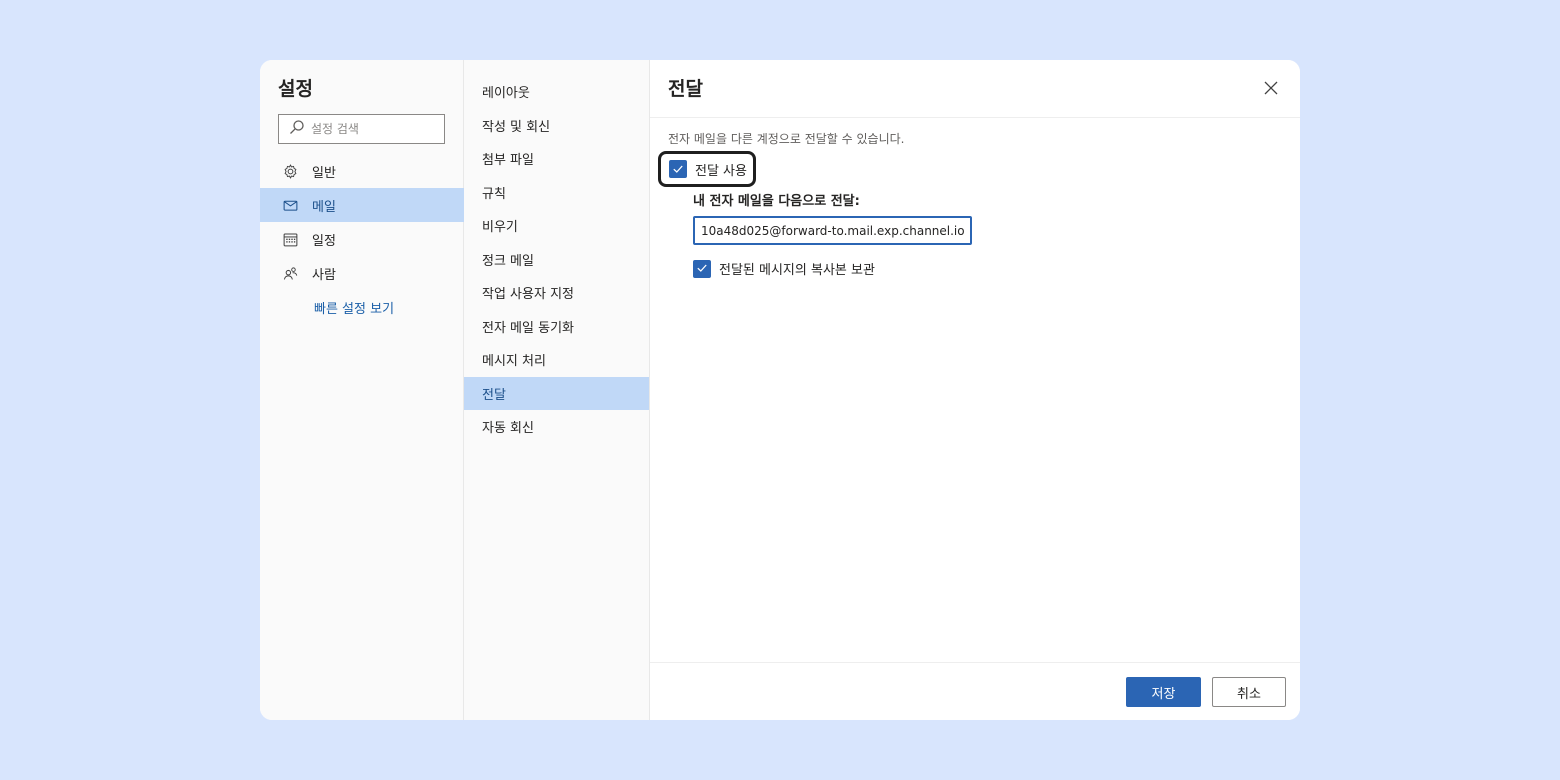 The width and height of the screenshot is (1560, 780). What do you see at coordinates (556, 126) in the screenshot?
I see `section-item-compose-reply: 작성 및 회신` at bounding box center [556, 126].